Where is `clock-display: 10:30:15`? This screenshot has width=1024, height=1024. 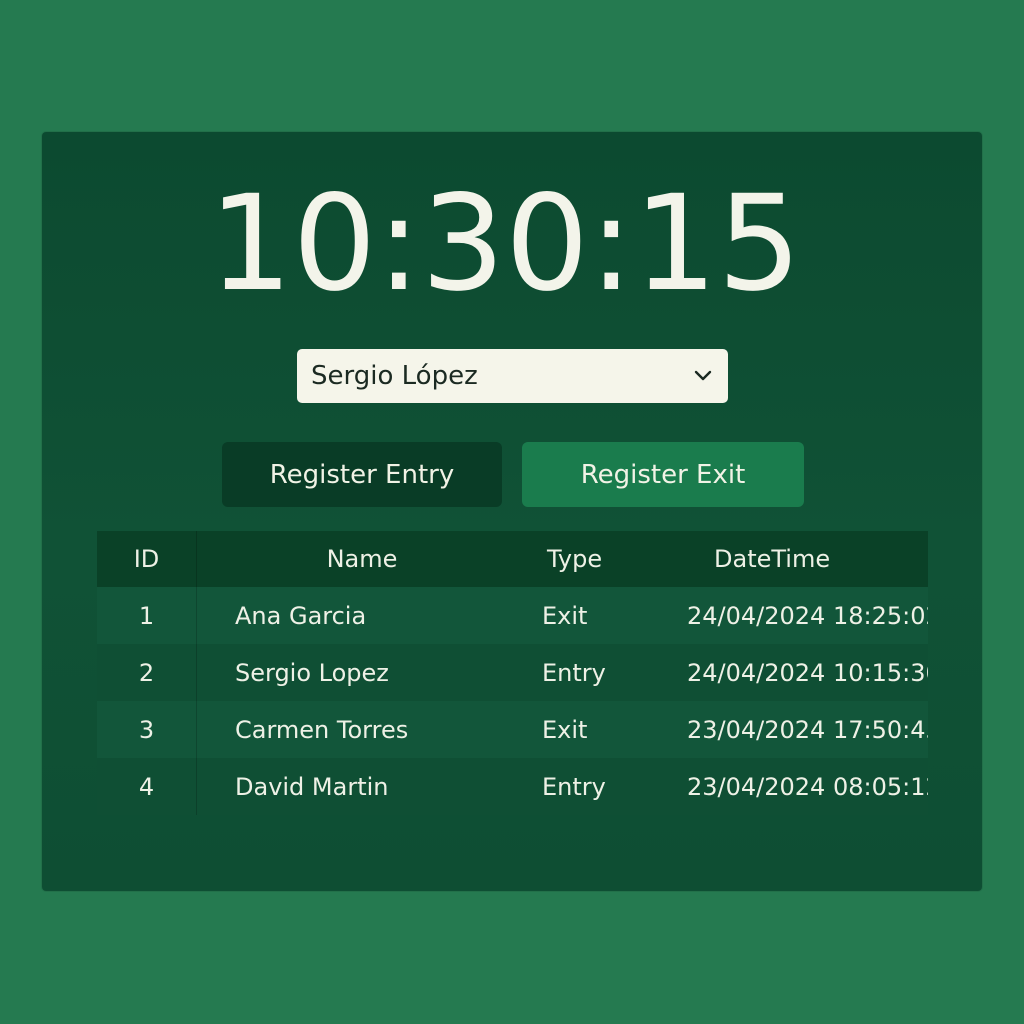
clock-display: 10:30:15 is located at coordinates (505, 244).